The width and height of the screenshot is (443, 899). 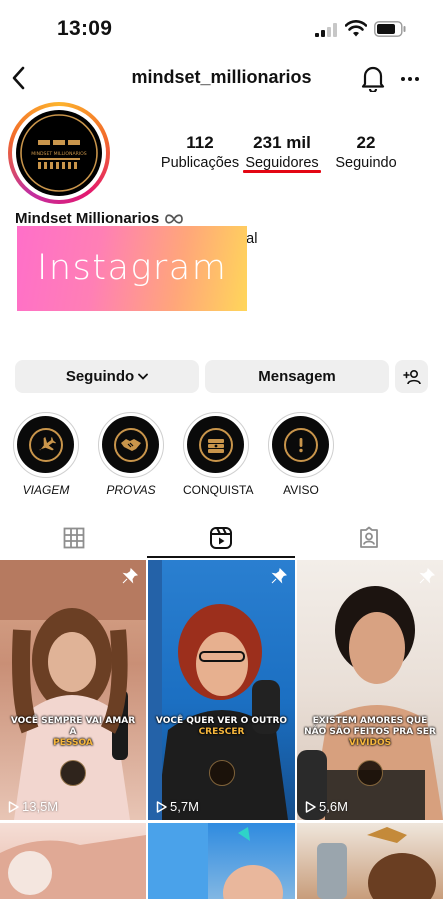 I want to click on reel-thumbnail: VOCÊ QUER VER O OUTRO CRESCER 5,7M, so click(x=221, y=690).